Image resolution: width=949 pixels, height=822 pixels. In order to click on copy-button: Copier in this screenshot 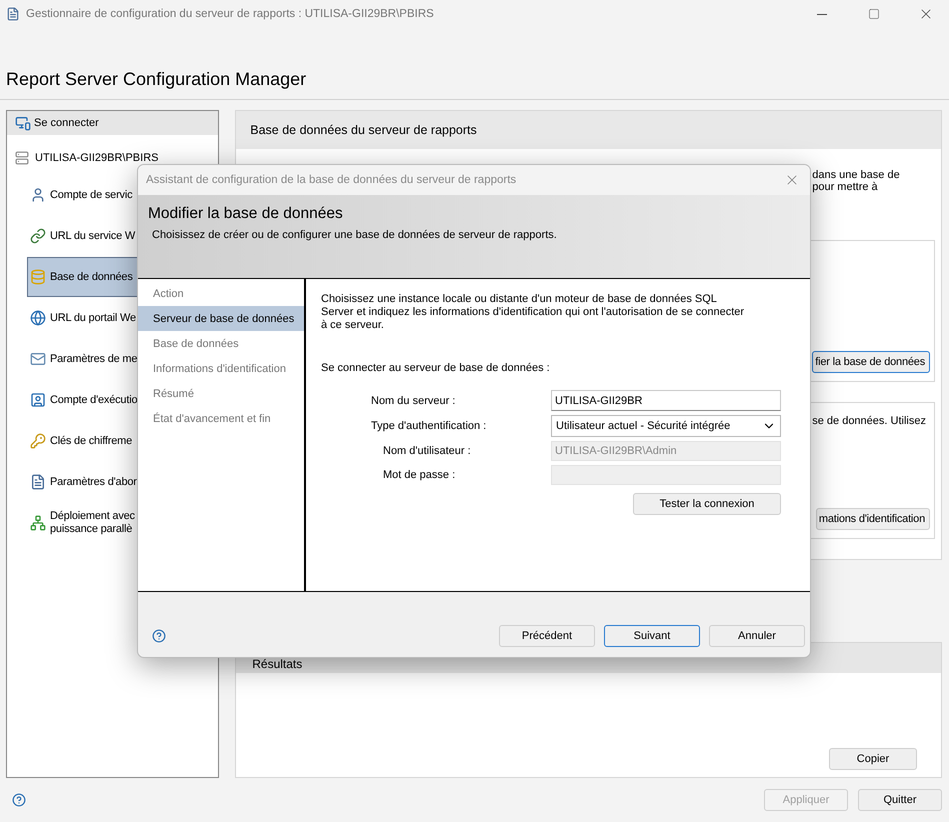, I will do `click(873, 759)`.